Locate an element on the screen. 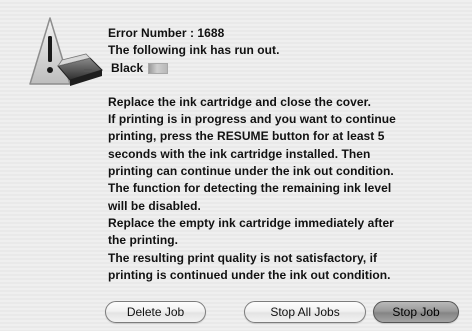 Image resolution: width=472 pixels, height=331 pixels. body-line: the printing. is located at coordinates (143, 240).